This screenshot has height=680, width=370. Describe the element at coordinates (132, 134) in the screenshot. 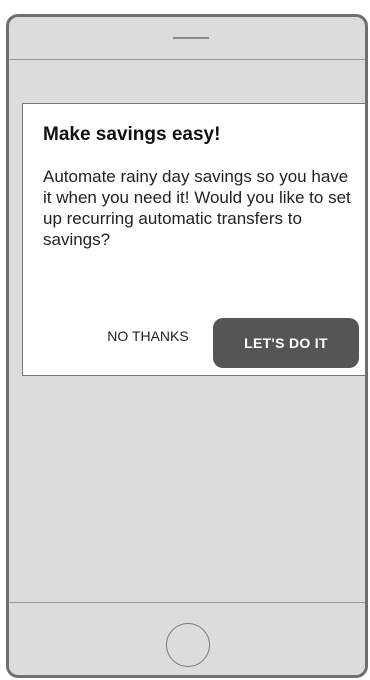

I see `dialog-title: Make savings easy!` at that location.